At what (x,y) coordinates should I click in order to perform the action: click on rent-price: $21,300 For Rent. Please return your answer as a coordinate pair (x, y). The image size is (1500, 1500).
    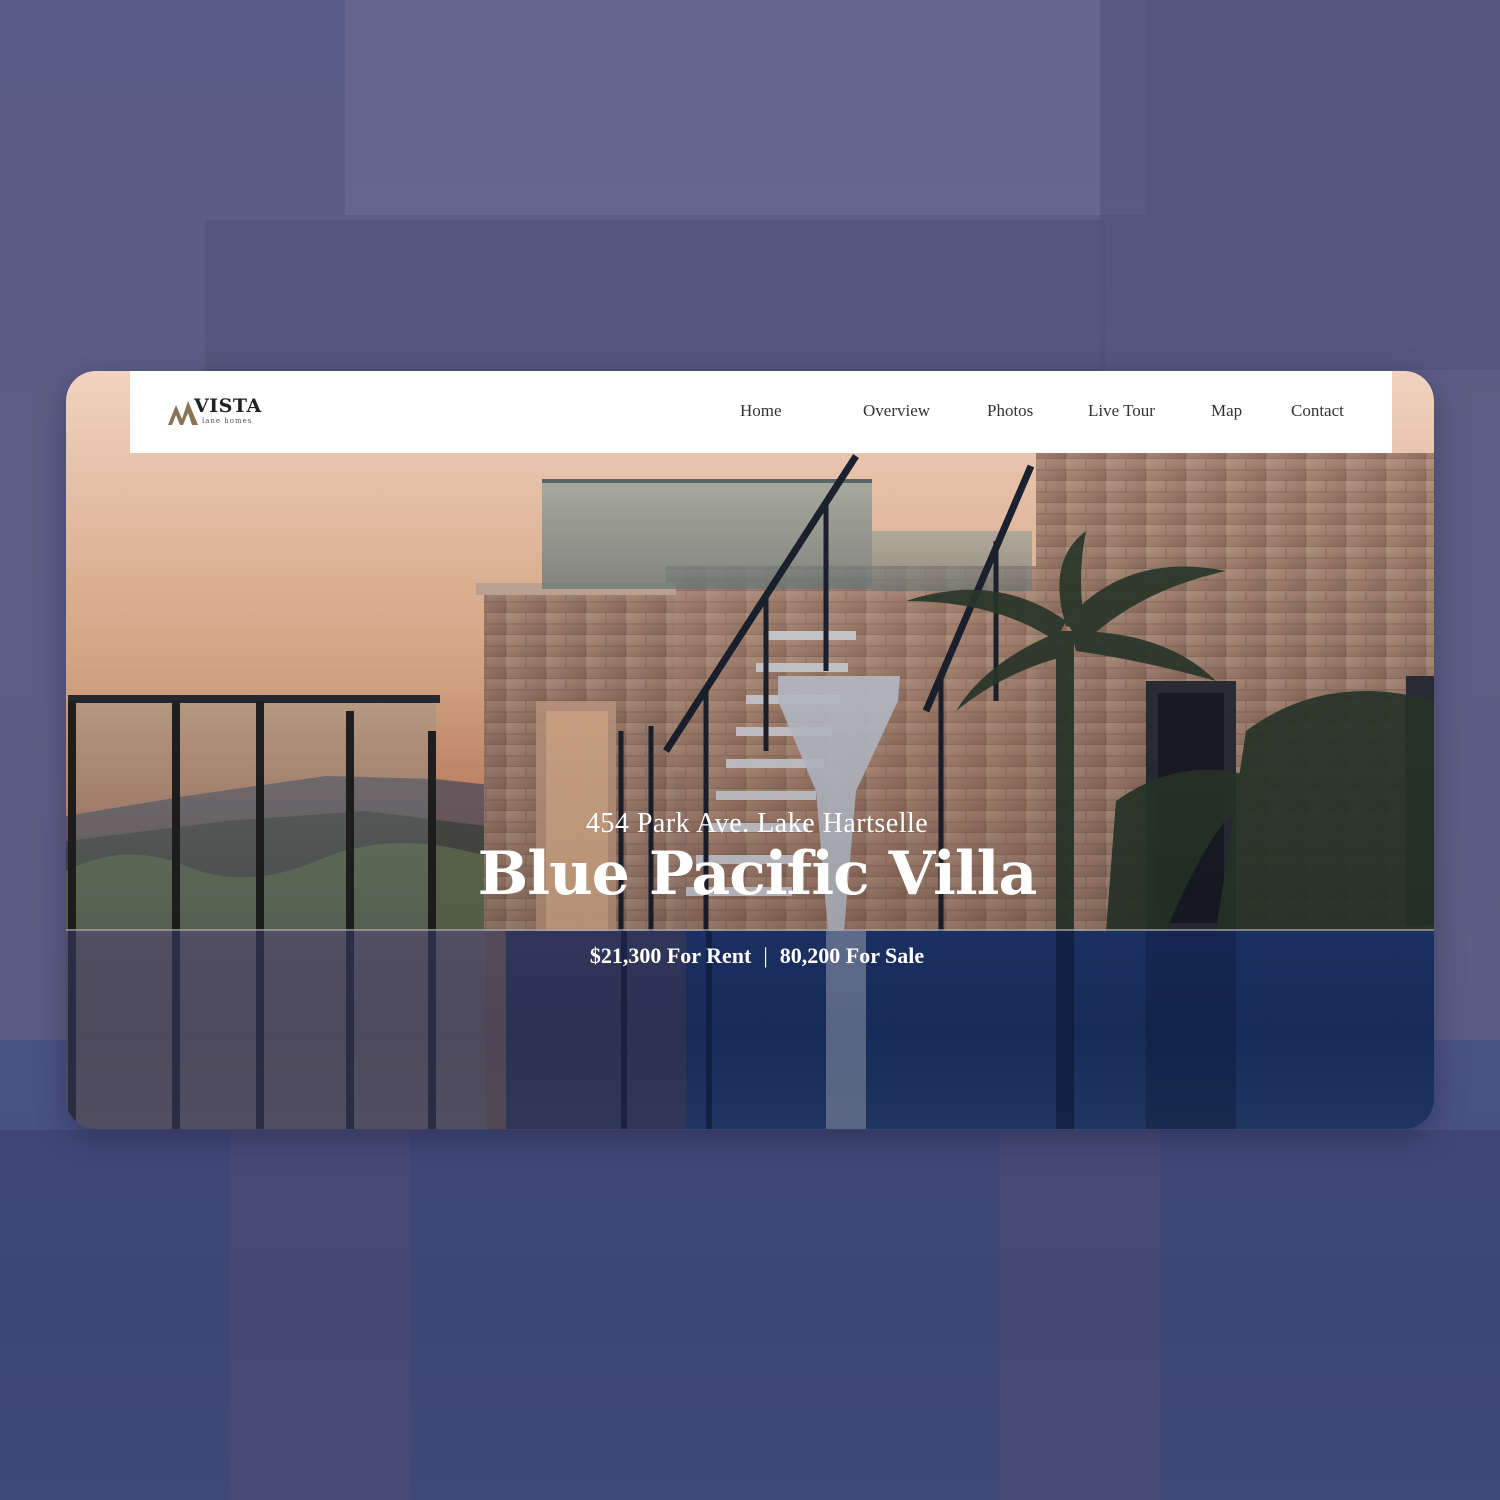
    Looking at the image, I should click on (670, 955).